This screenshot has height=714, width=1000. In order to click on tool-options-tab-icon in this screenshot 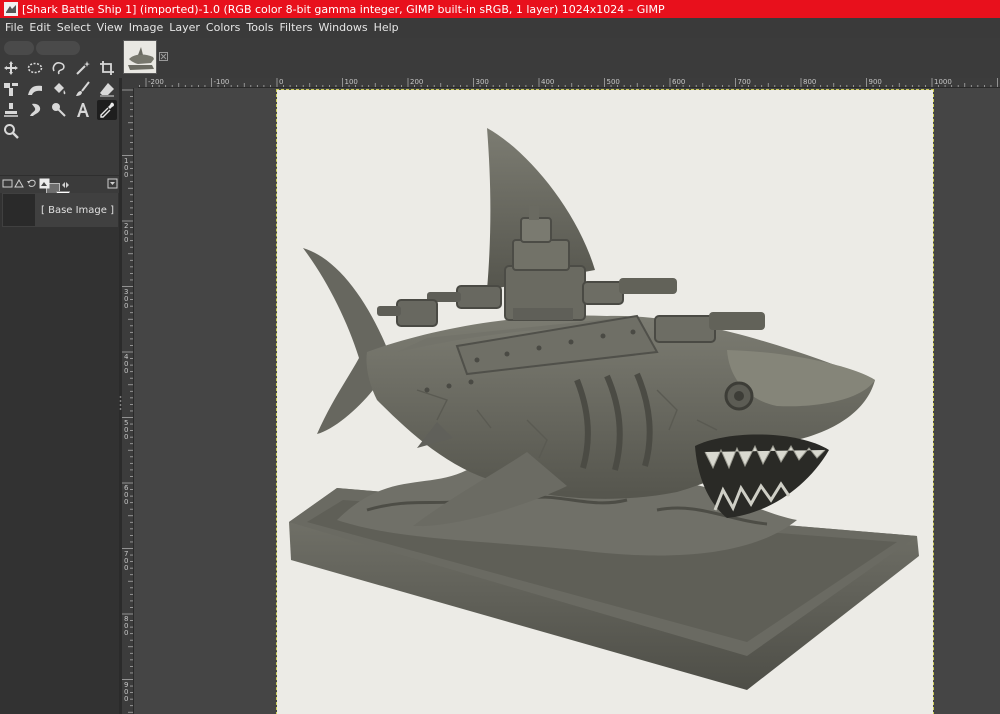, I will do `click(19, 183)`.